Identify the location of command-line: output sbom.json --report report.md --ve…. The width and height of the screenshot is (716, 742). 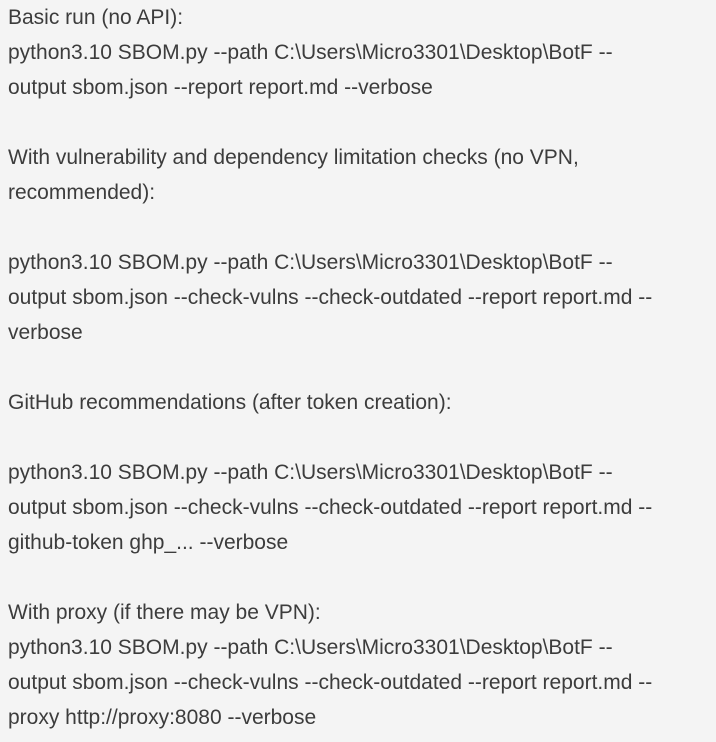
(220, 87).